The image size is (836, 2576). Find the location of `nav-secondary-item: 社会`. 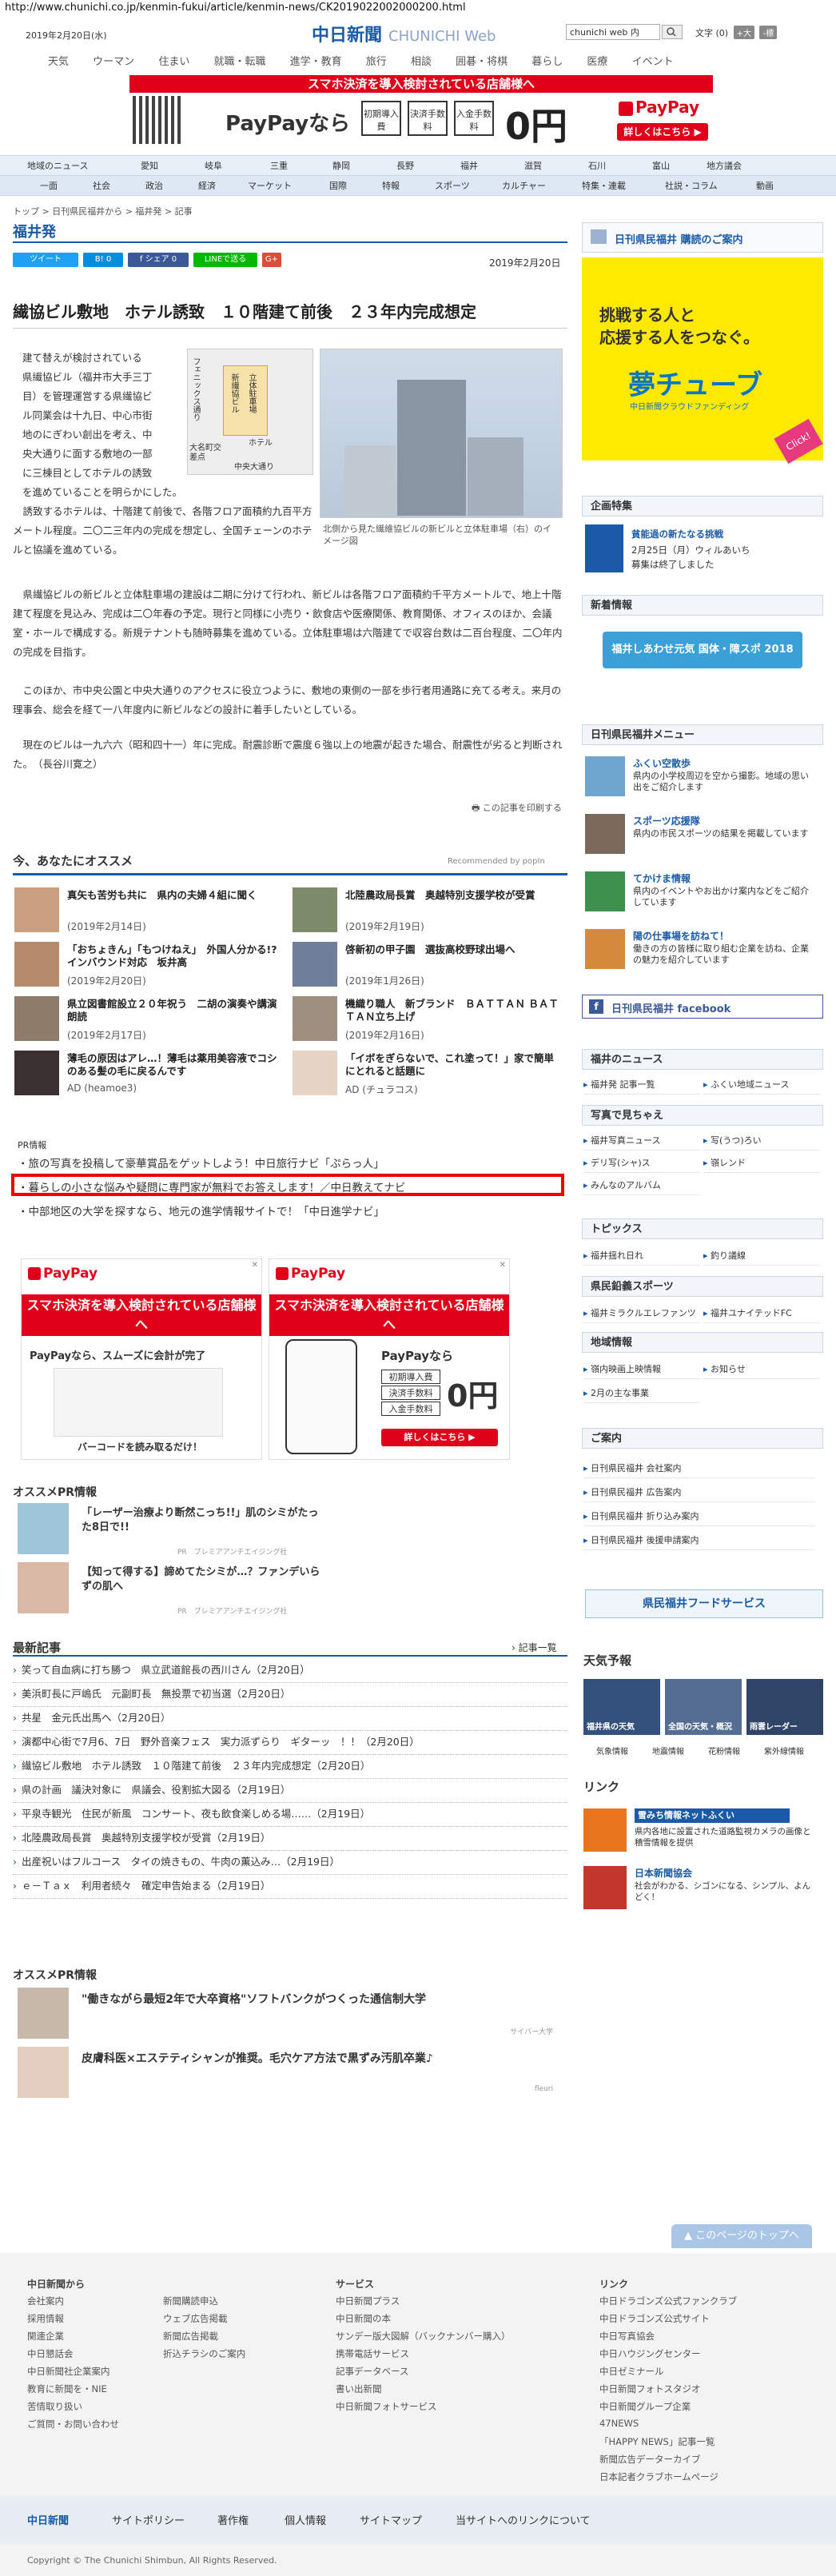

nav-secondary-item: 社会 is located at coordinates (101, 185).